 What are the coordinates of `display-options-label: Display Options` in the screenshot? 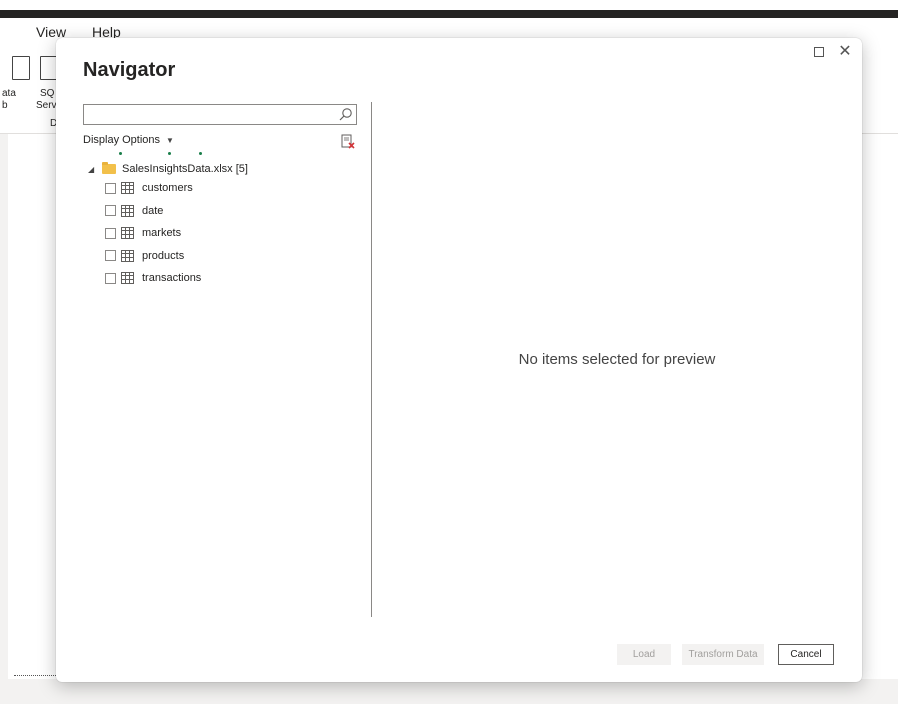 It's located at (122, 140).